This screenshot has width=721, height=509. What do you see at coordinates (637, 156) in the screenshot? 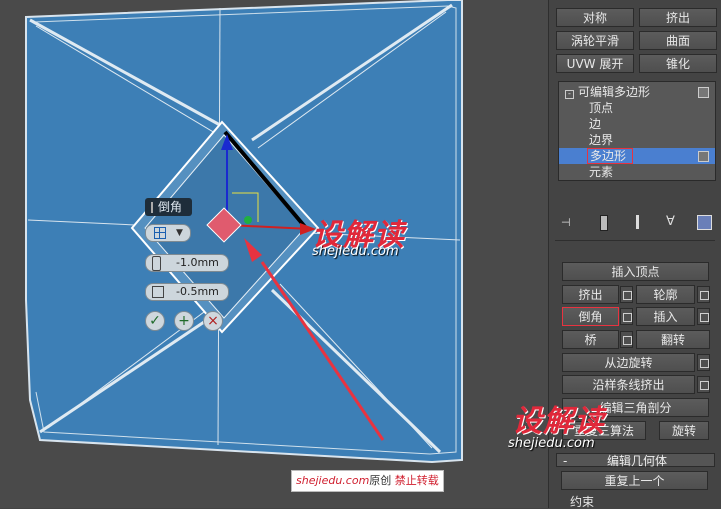
I see `stack-item-polygon: 多边形` at bounding box center [637, 156].